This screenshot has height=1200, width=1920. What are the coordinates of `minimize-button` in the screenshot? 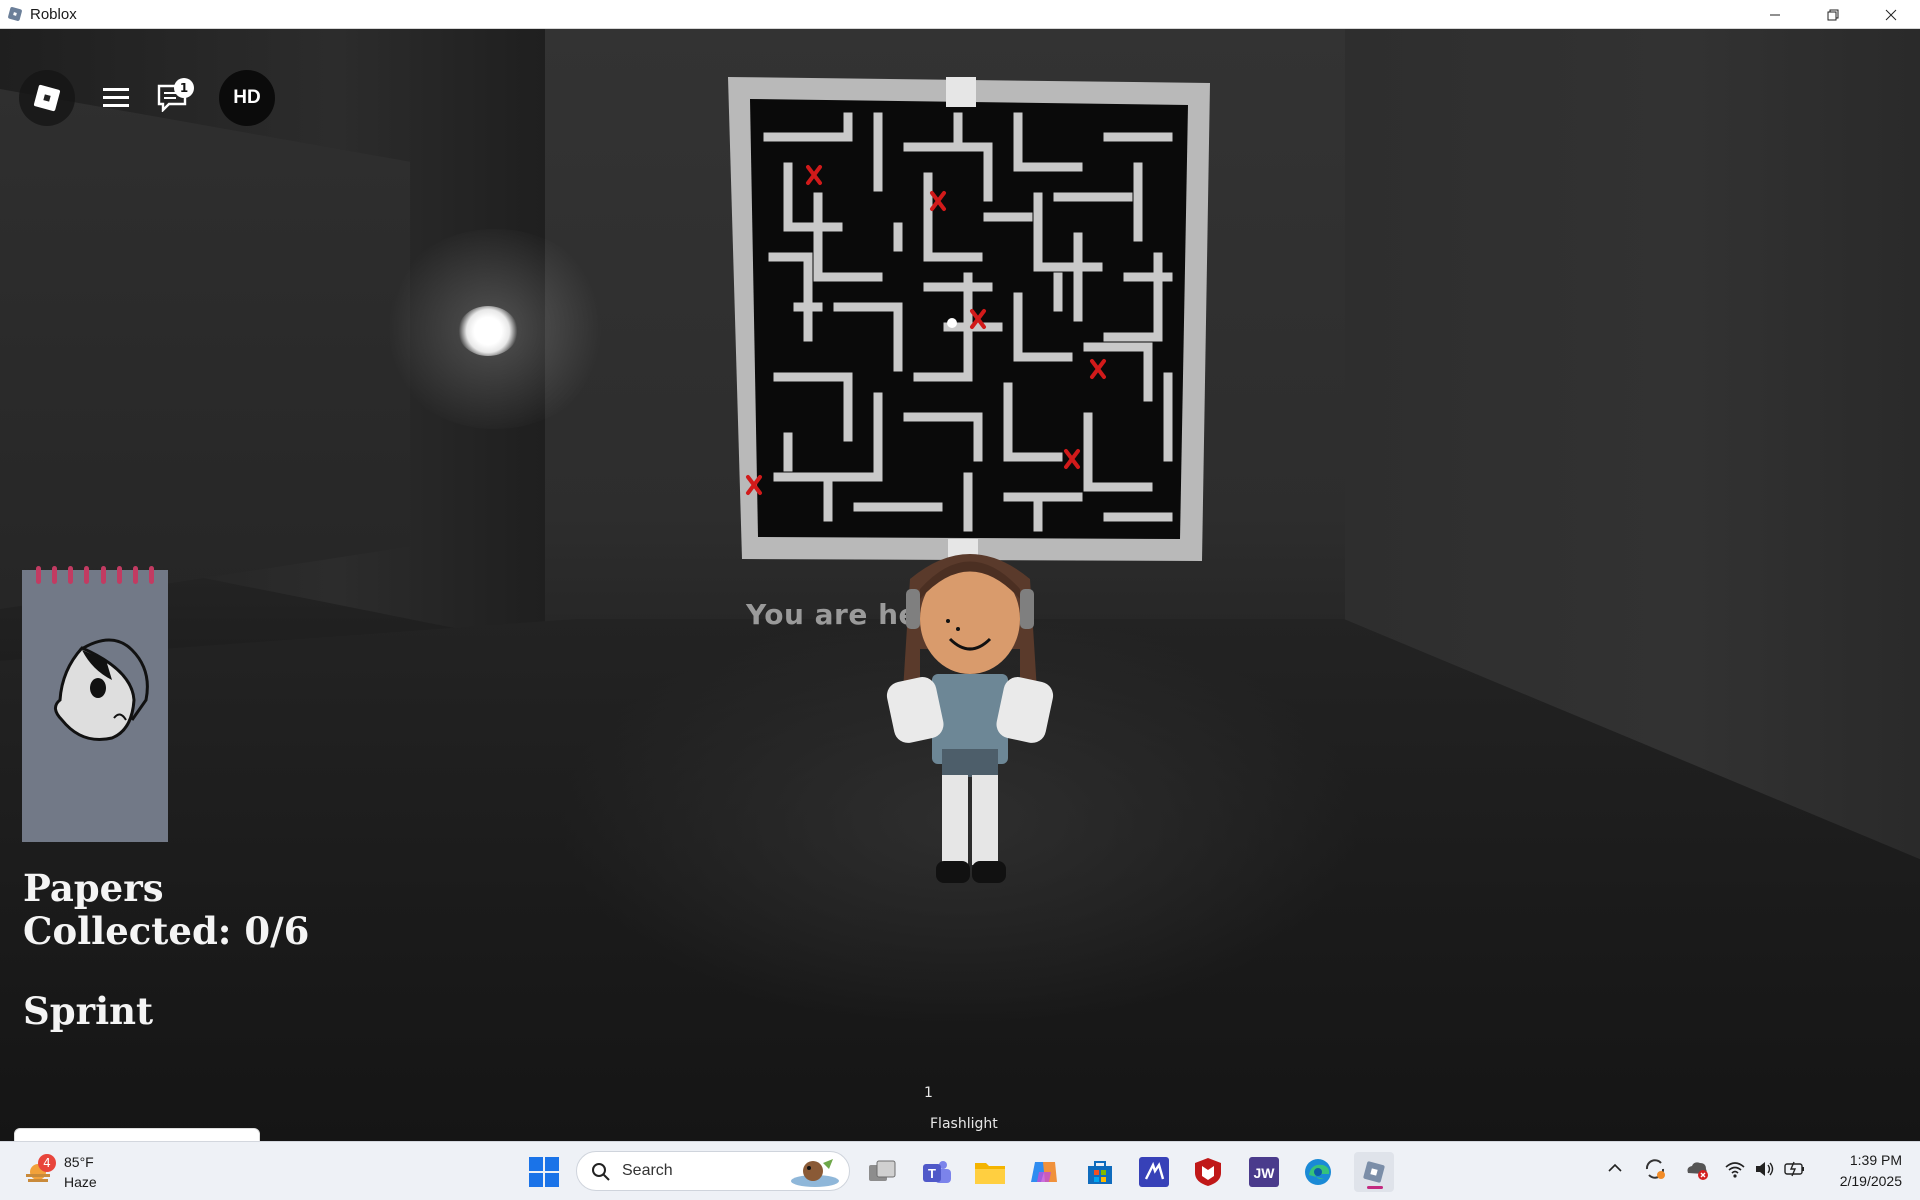 It's located at (1775, 14).